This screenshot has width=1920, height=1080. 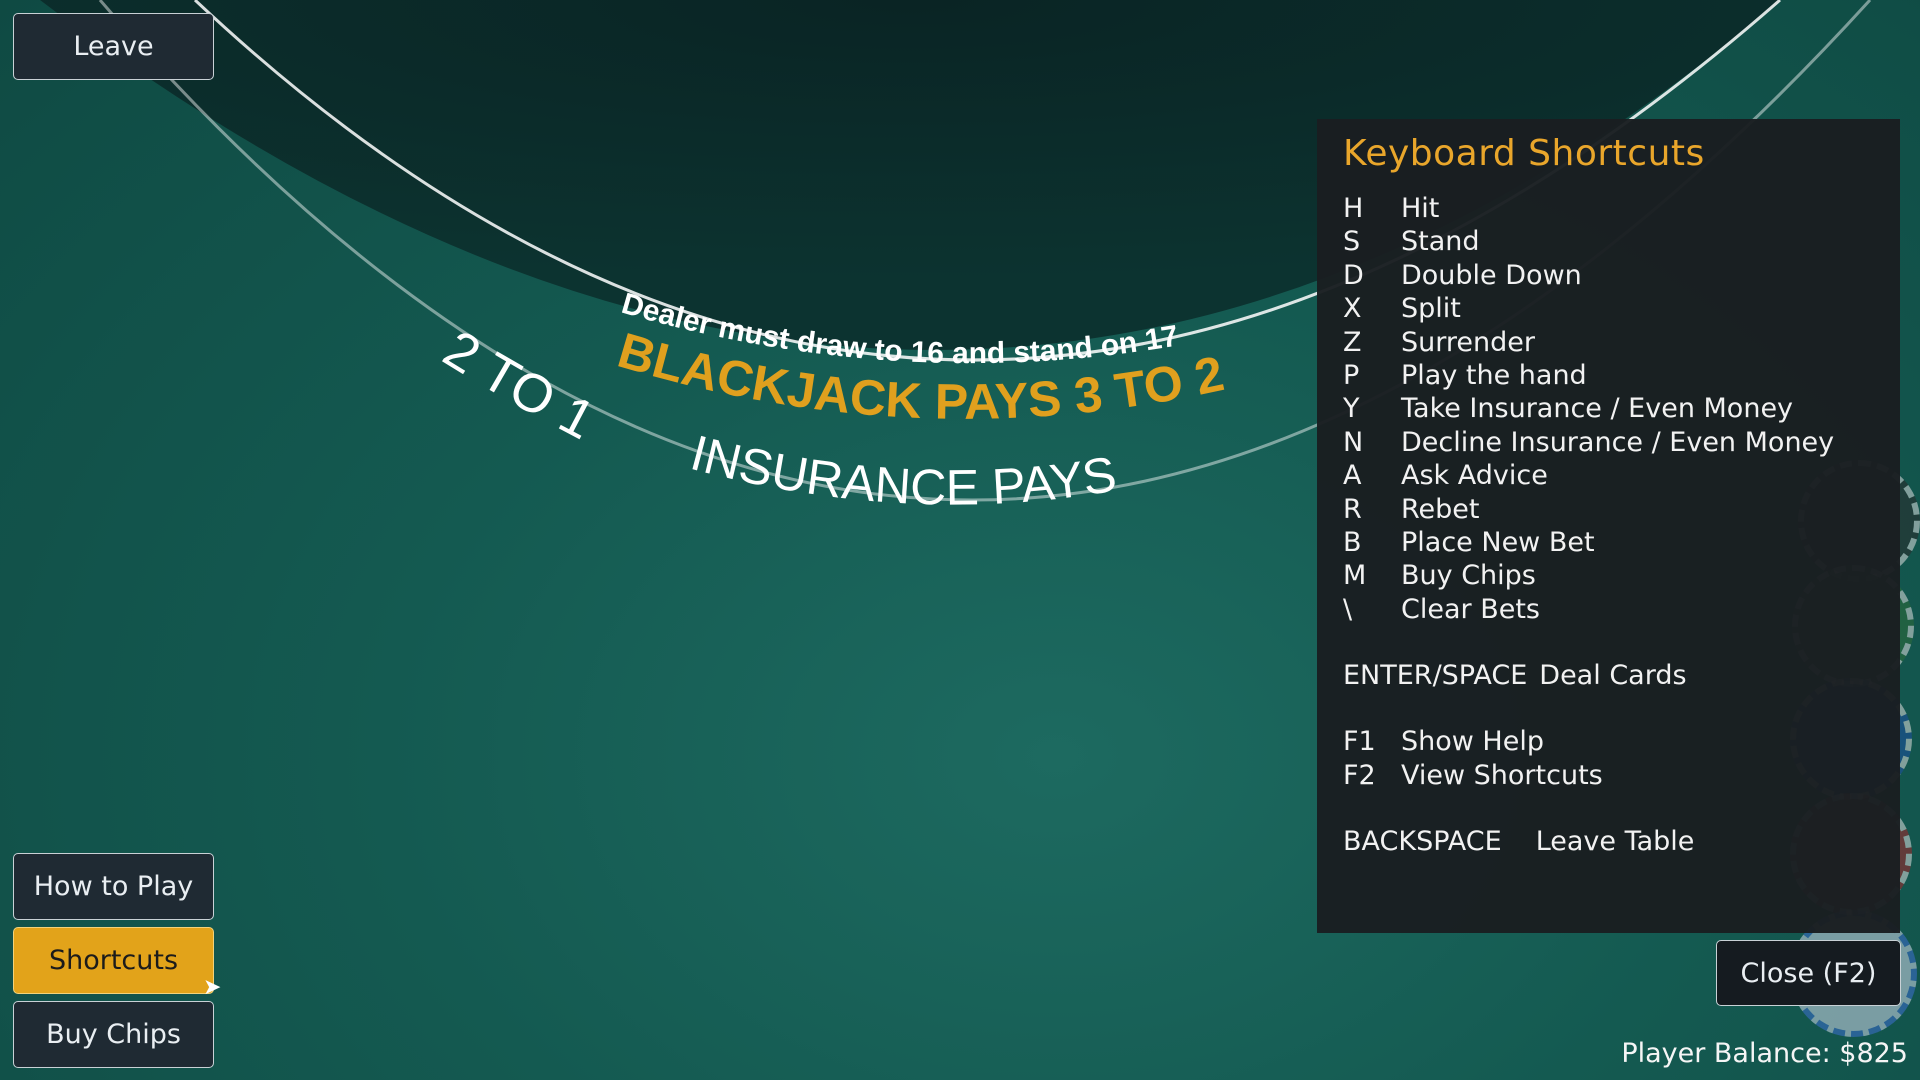 I want to click on shortcut-row: P Play the hand, so click(x=1608, y=375).